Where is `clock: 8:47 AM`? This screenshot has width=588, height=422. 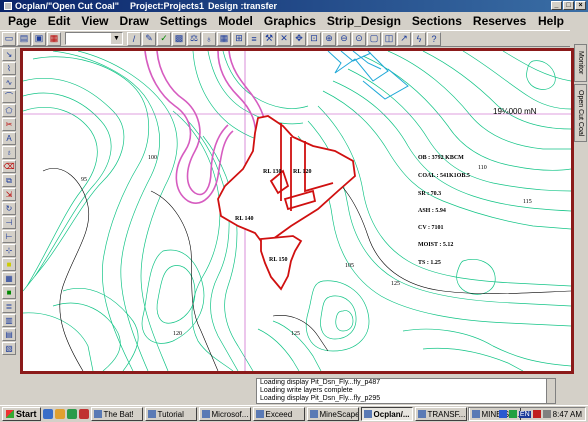
clock: 8:47 AM is located at coordinates (567, 414).